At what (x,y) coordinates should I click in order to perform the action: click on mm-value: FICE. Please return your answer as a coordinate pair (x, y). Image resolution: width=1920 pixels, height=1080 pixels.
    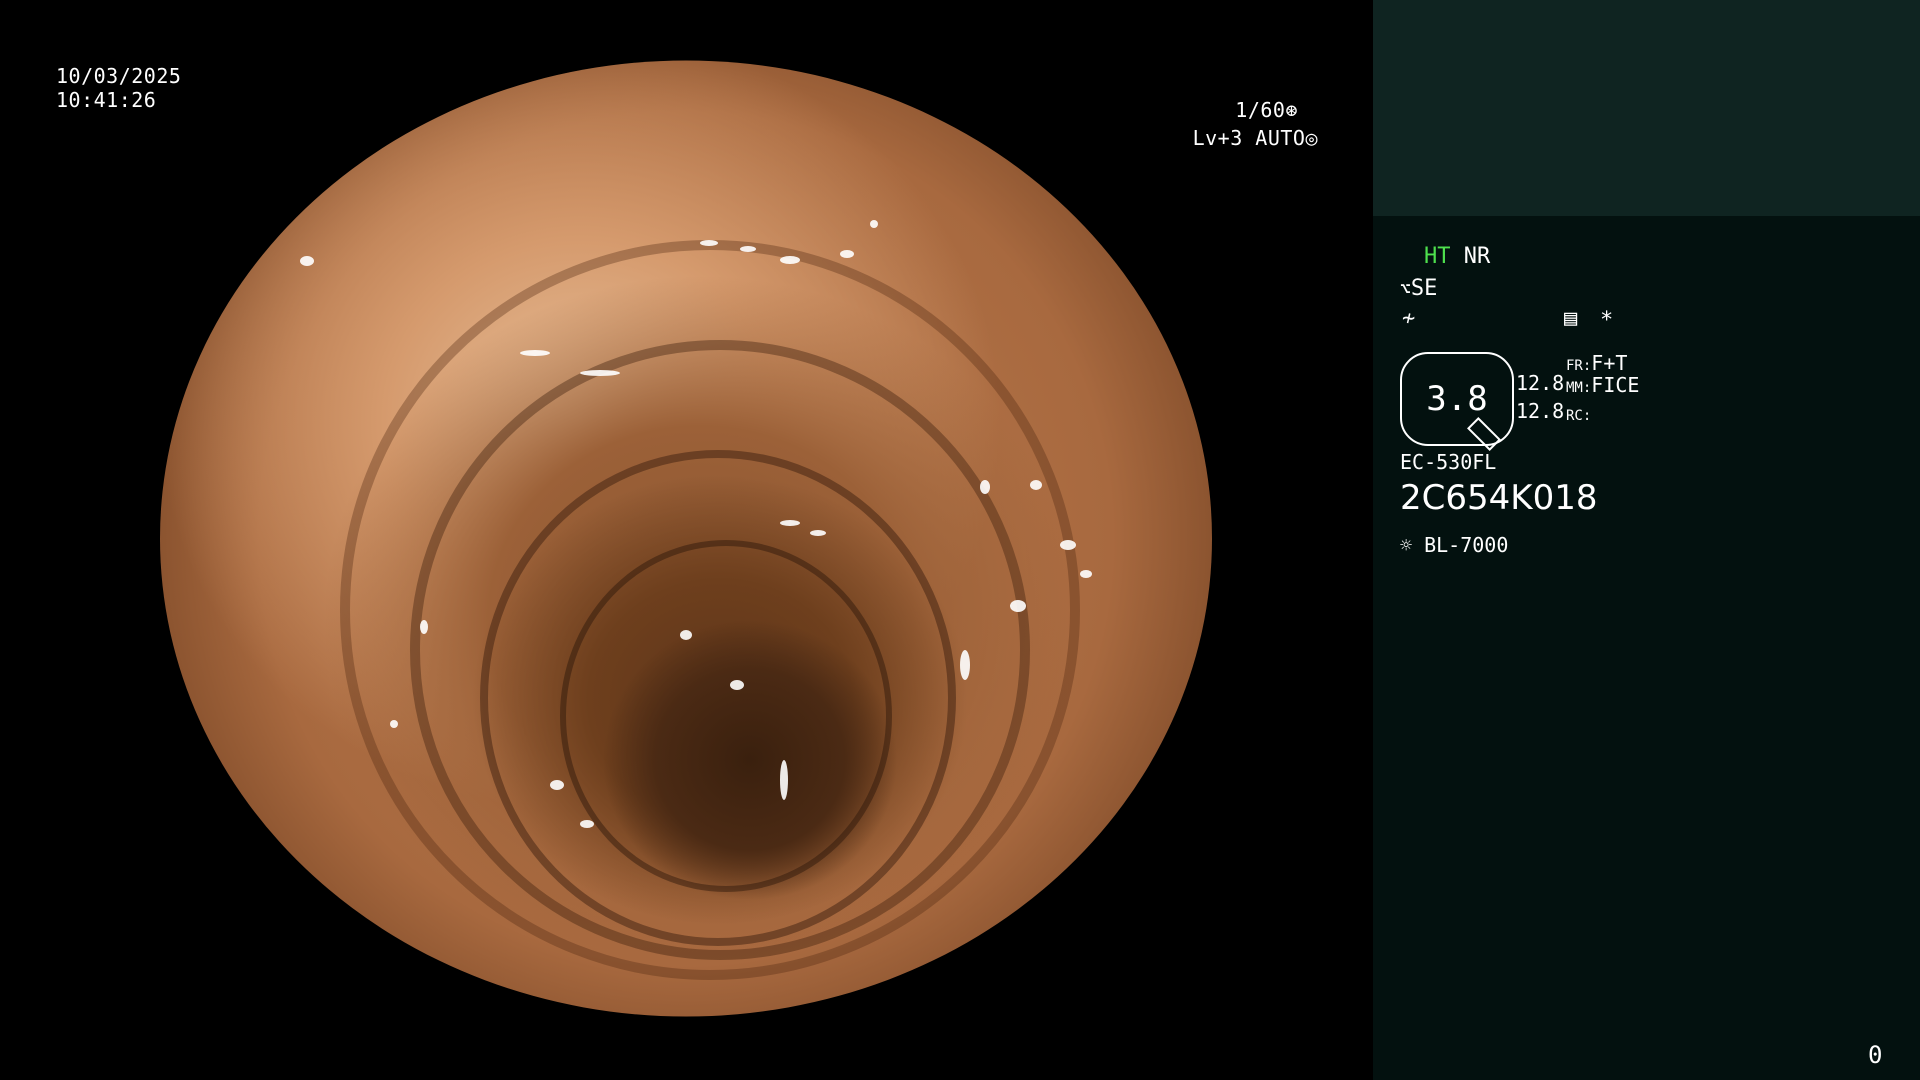
    Looking at the image, I should click on (1615, 385).